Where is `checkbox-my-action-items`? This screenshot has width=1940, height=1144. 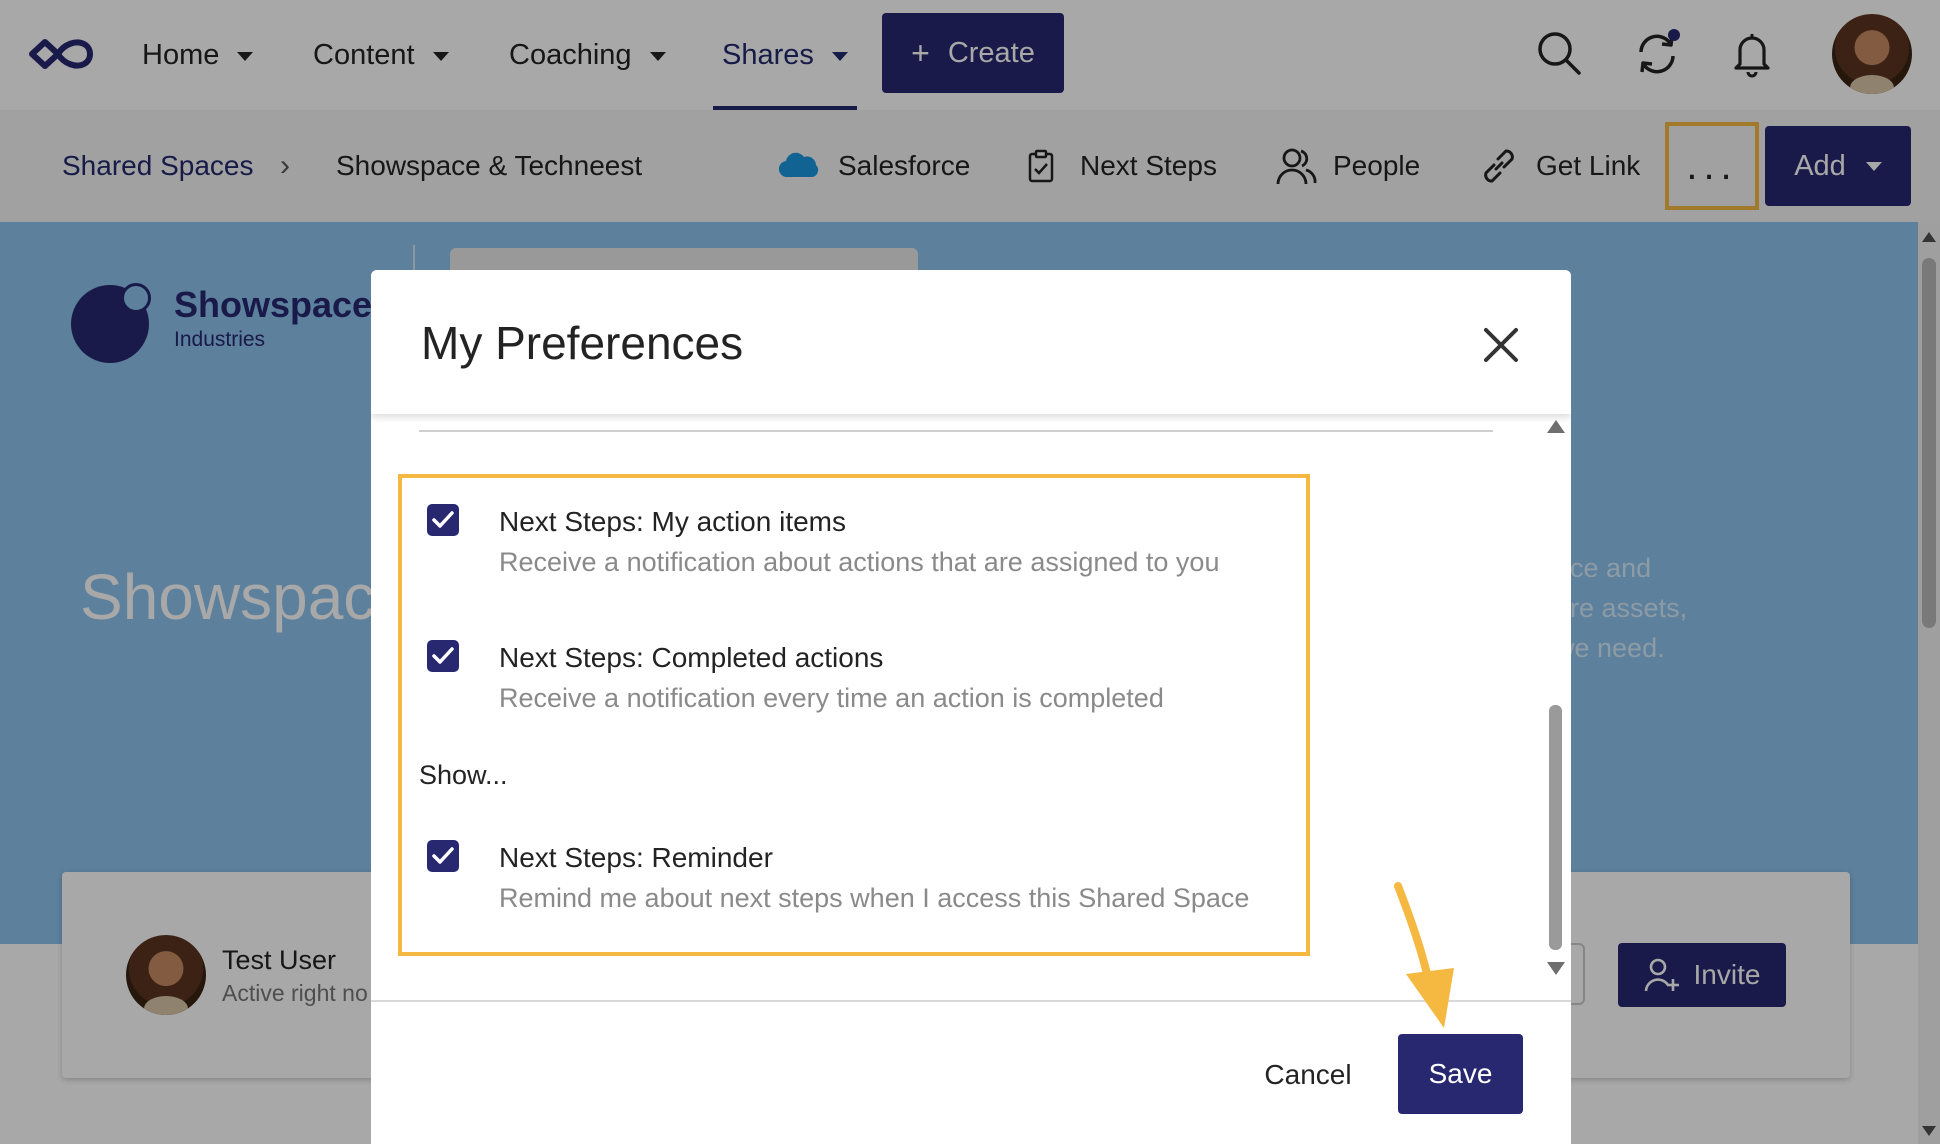 checkbox-my-action-items is located at coordinates (443, 520).